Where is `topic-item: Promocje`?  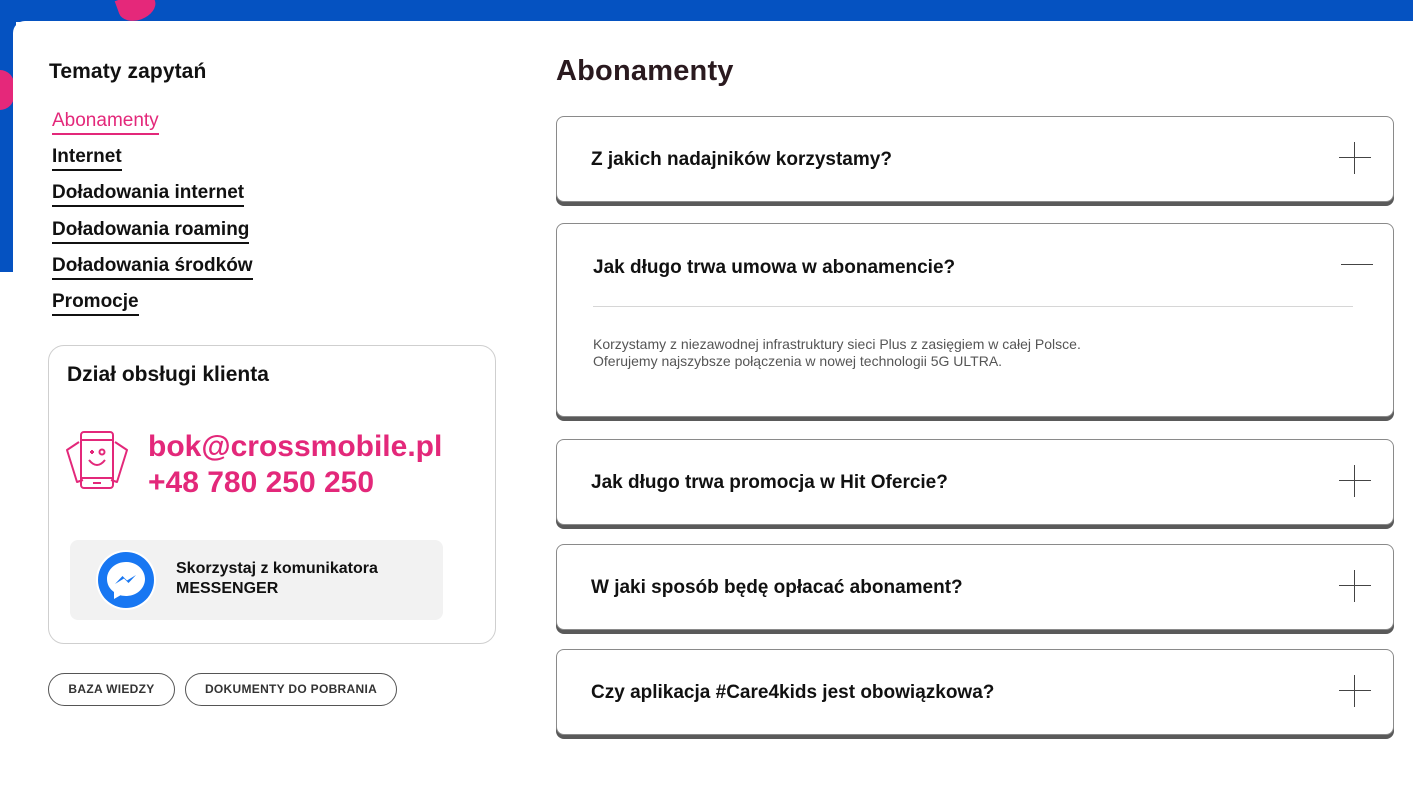 topic-item: Promocje is located at coordinates (152, 309).